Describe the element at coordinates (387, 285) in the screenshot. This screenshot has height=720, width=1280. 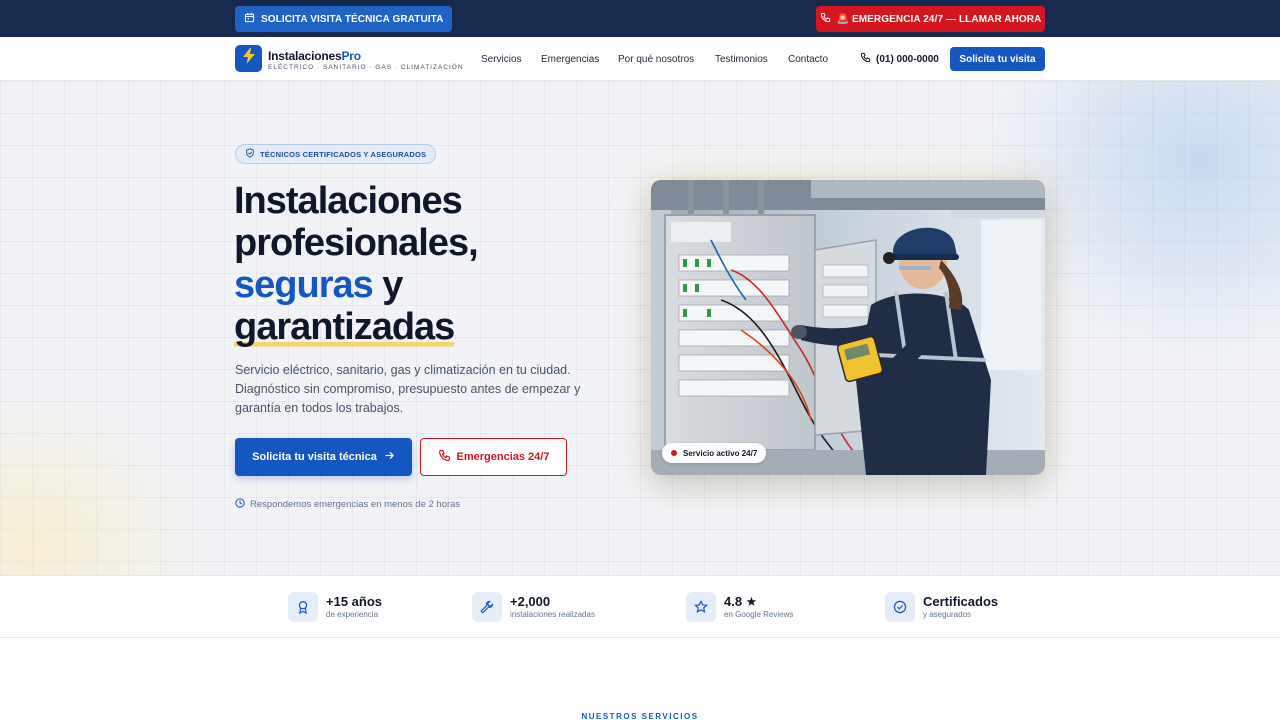
I see `hero-title-conjunction: y` at that location.